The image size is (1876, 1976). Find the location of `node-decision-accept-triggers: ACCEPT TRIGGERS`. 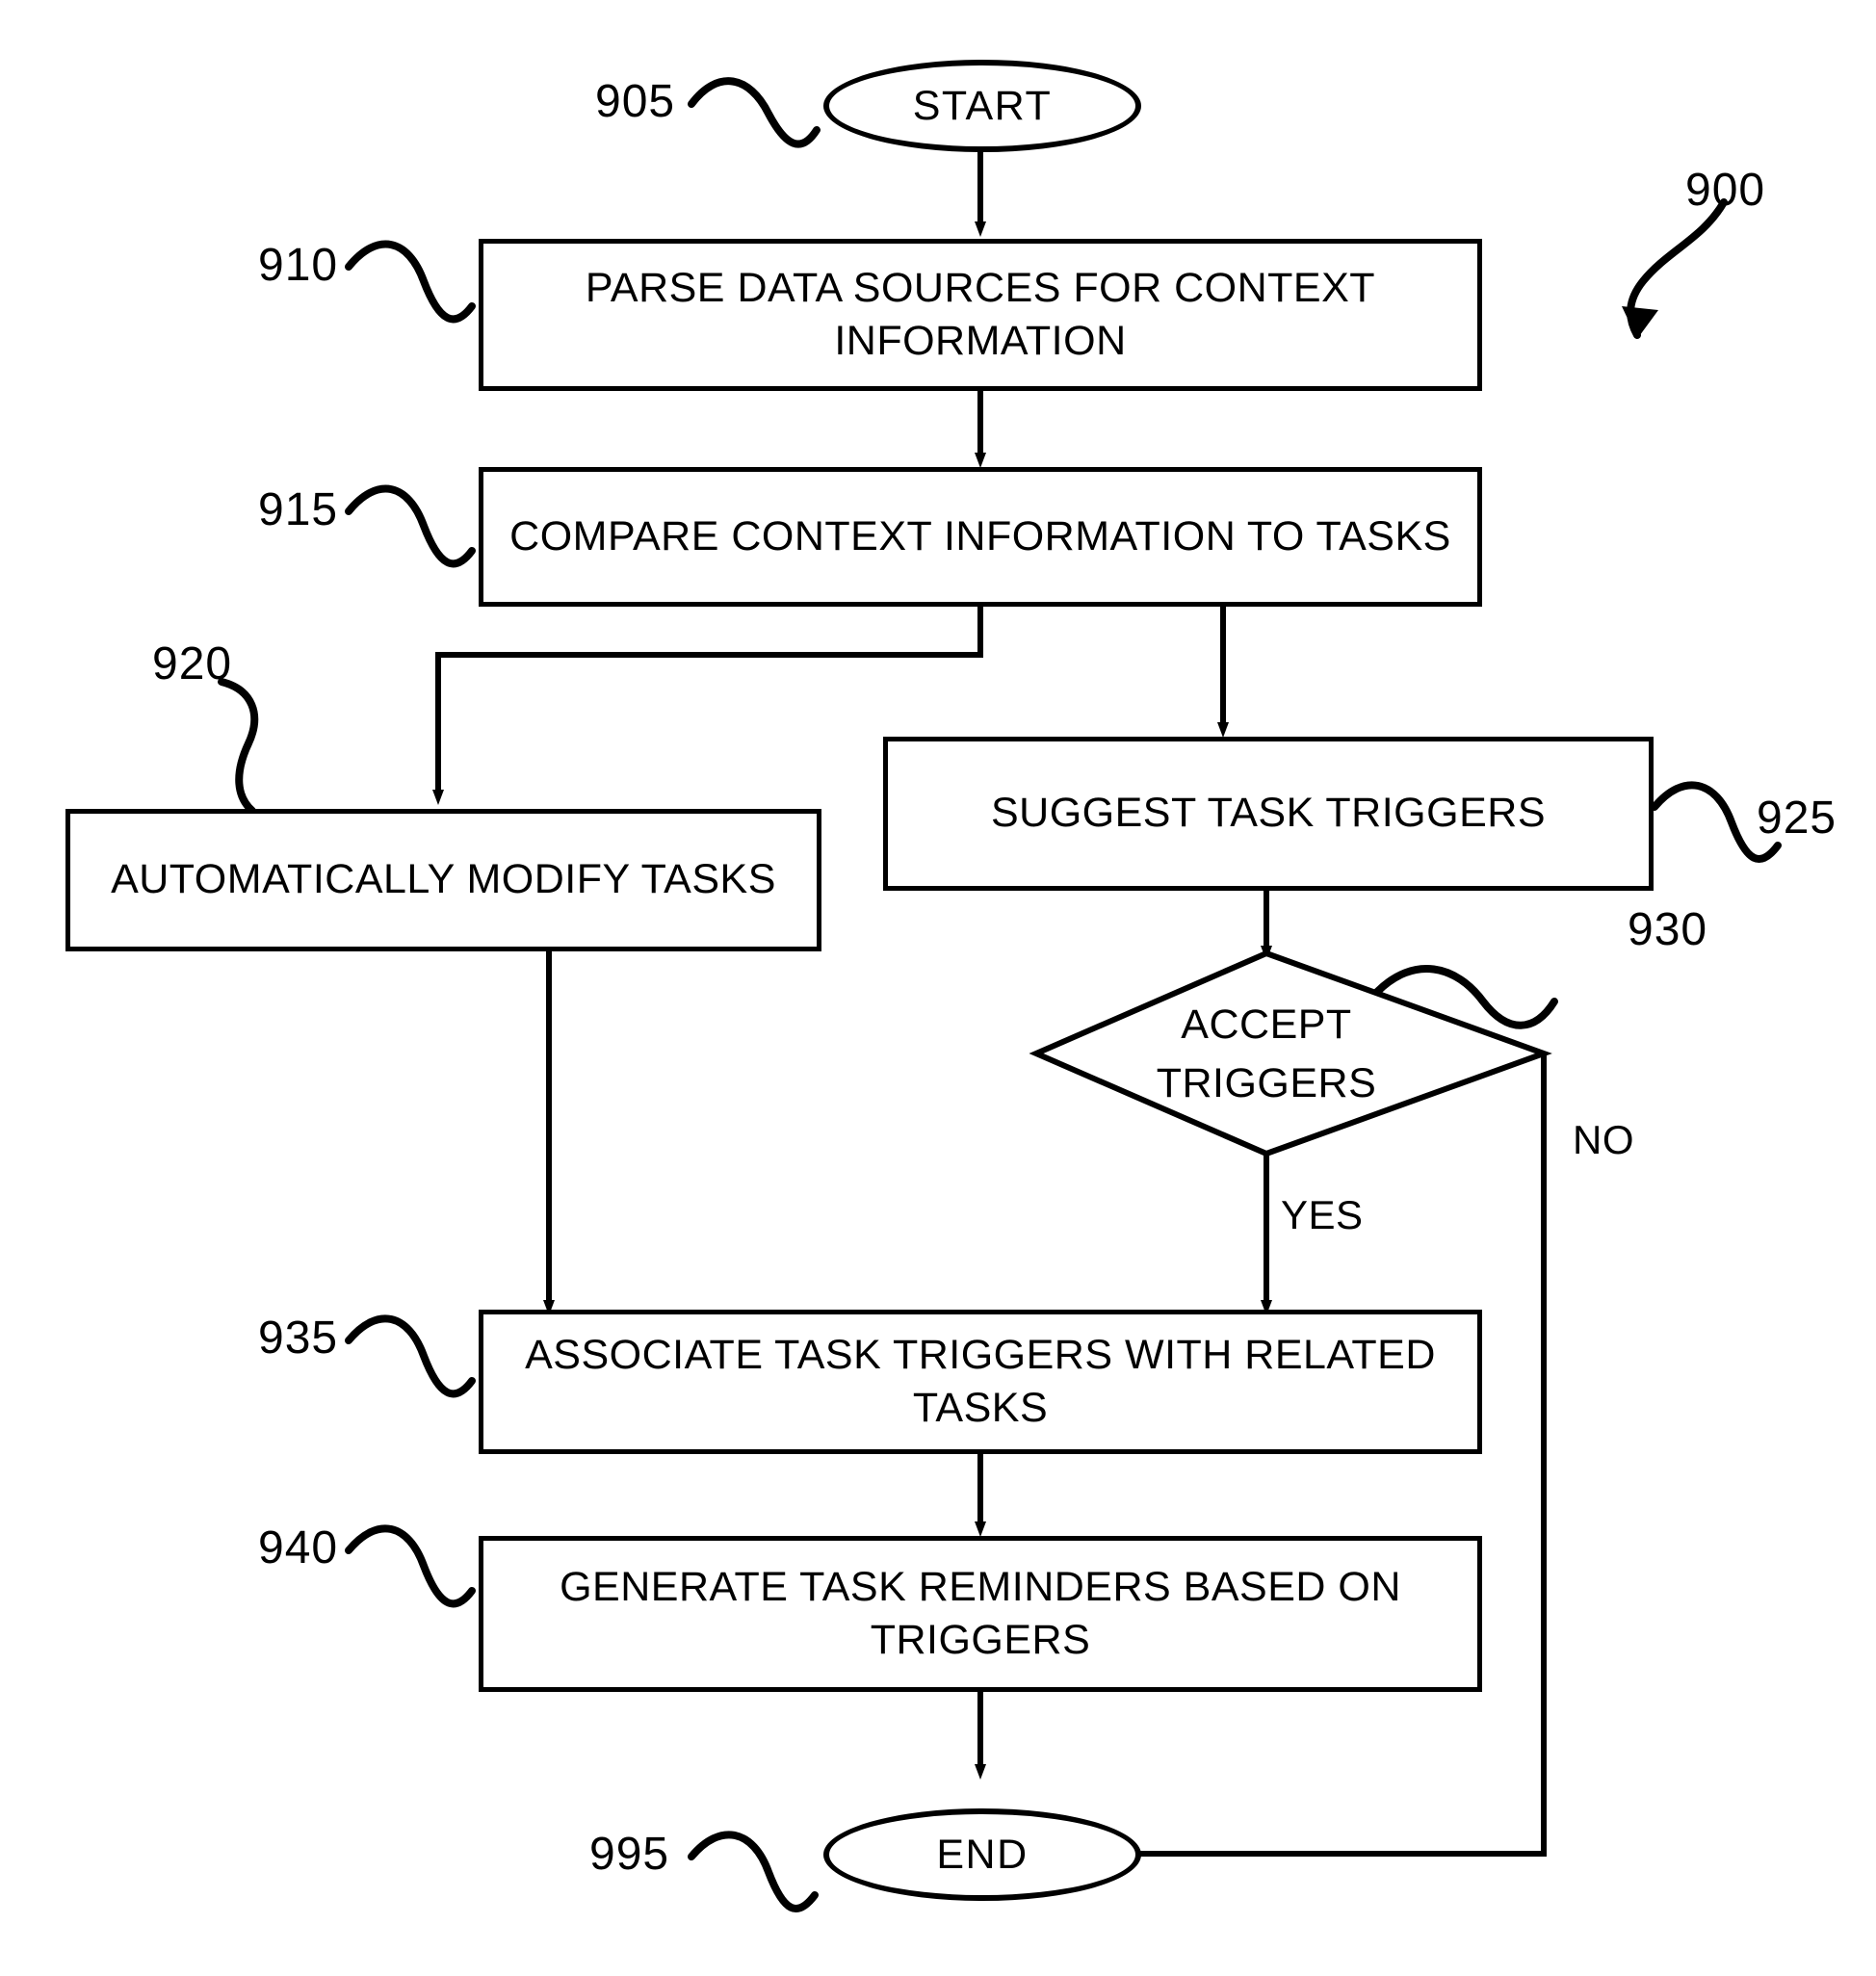

node-decision-accept-triggers: ACCEPT TRIGGERS is located at coordinates (1266, 1054).